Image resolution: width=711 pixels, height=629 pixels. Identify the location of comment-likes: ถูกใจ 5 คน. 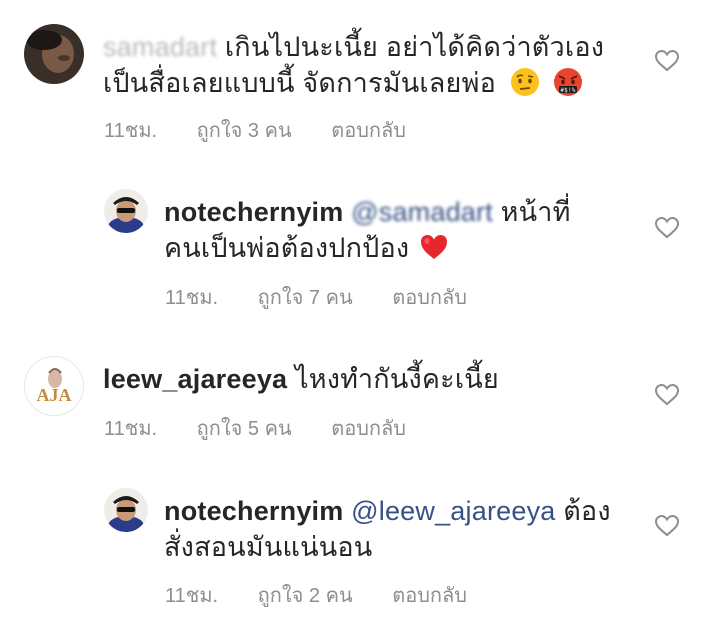
(244, 429).